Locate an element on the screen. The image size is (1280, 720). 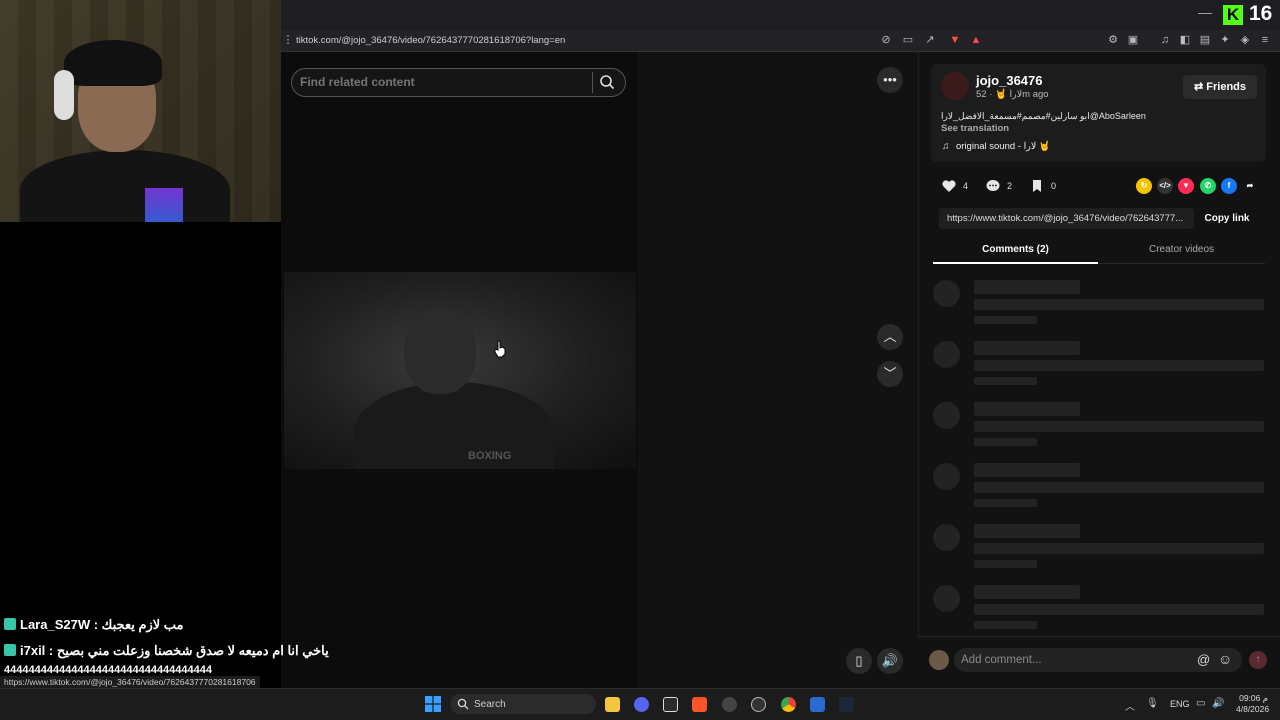
brave-browser-icon is located at coordinates (699, 704).